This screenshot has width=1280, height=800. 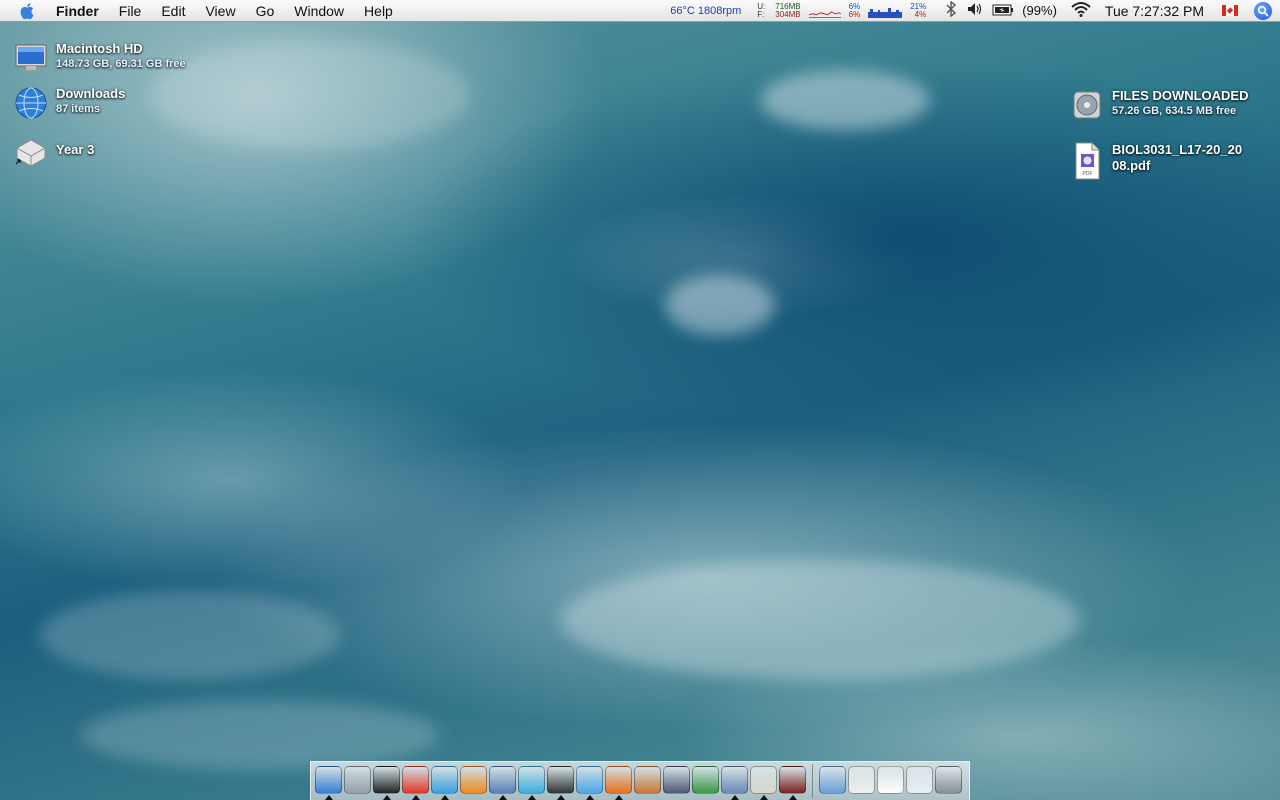 I want to click on menu-clock: Tue 7:27:32 PM, so click(x=1154, y=11).